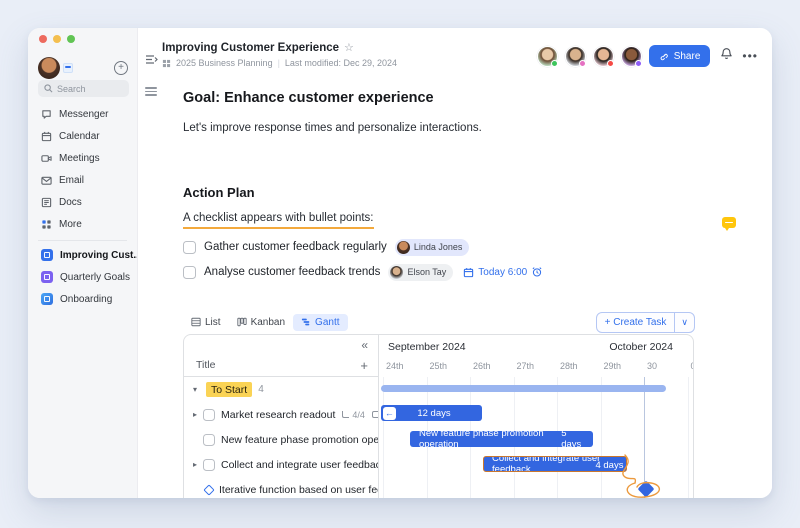 This screenshot has height=528, width=800. What do you see at coordinates (219, 192) in the screenshot?
I see `section-heading: Action Plan` at bounding box center [219, 192].